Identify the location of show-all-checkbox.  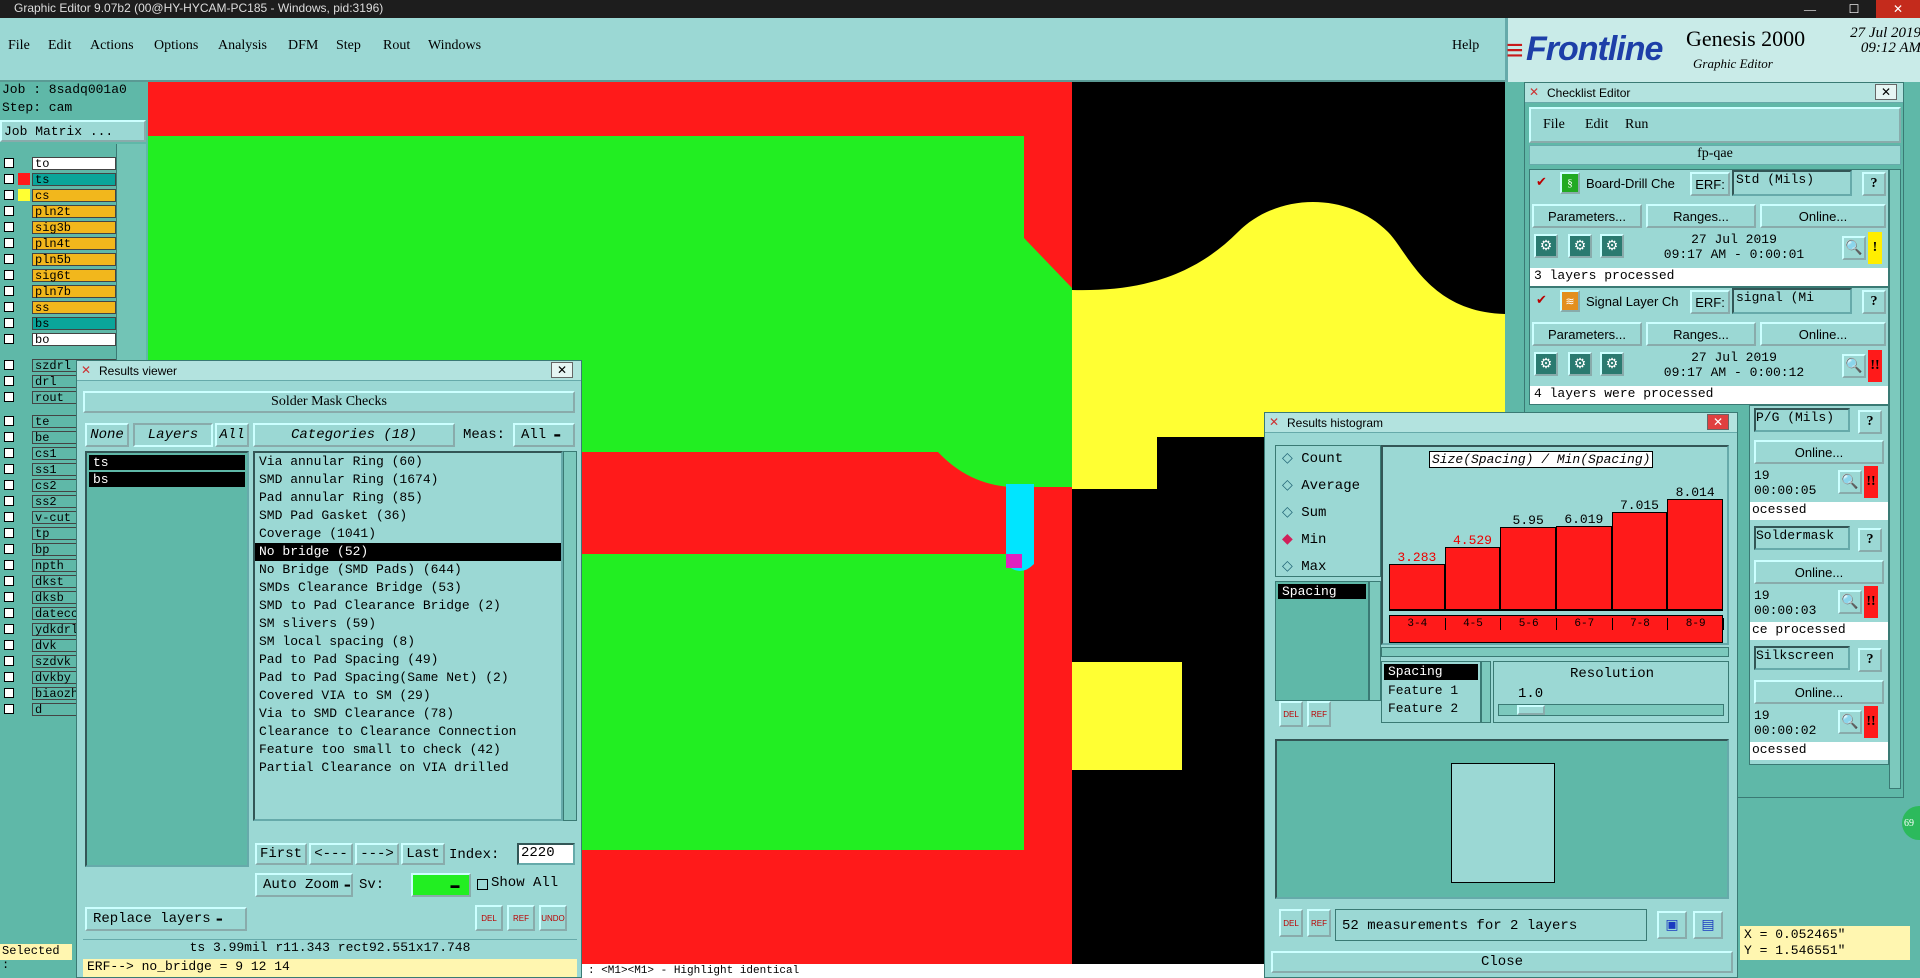
(482, 884).